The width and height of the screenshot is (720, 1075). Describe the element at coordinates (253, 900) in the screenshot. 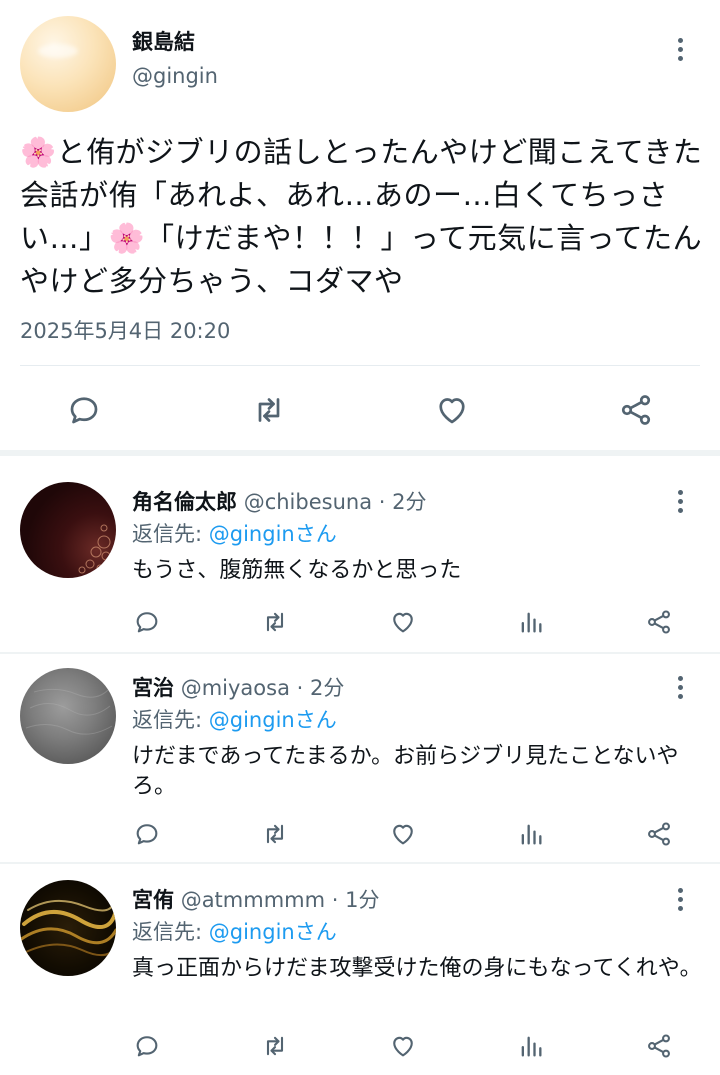

I see `author-handle: @atmmmmm` at that location.